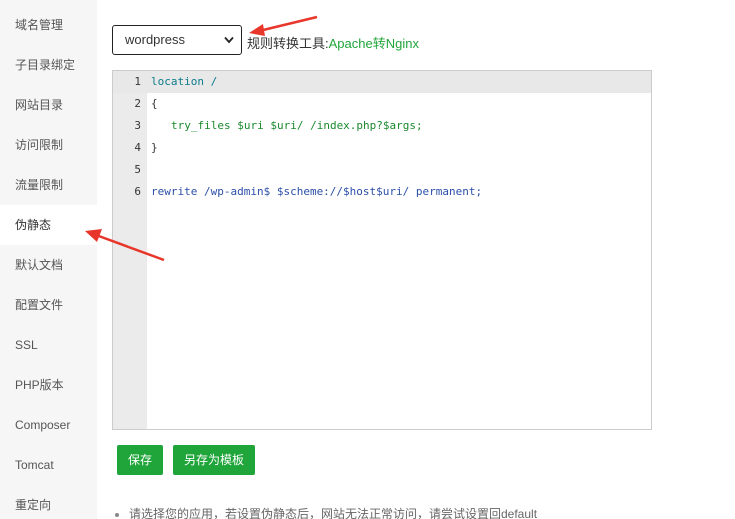  I want to click on line-number: 5, so click(137, 169).